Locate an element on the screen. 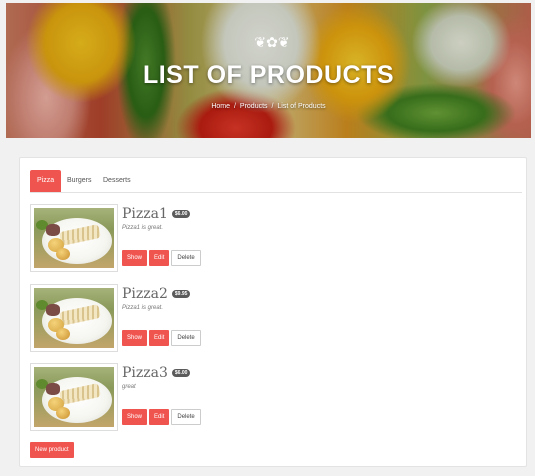 The height and width of the screenshot is (476, 535). ornament-icon: ❦✿❦ is located at coordinates (272, 43).